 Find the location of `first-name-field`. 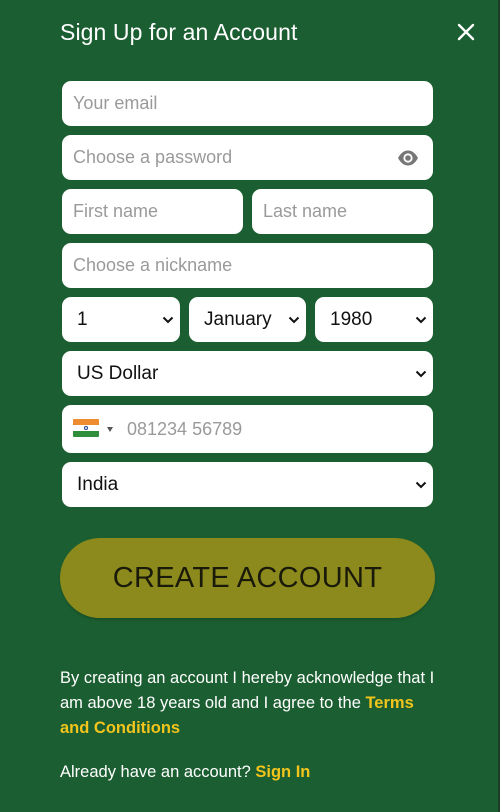

first-name-field is located at coordinates (152, 211).